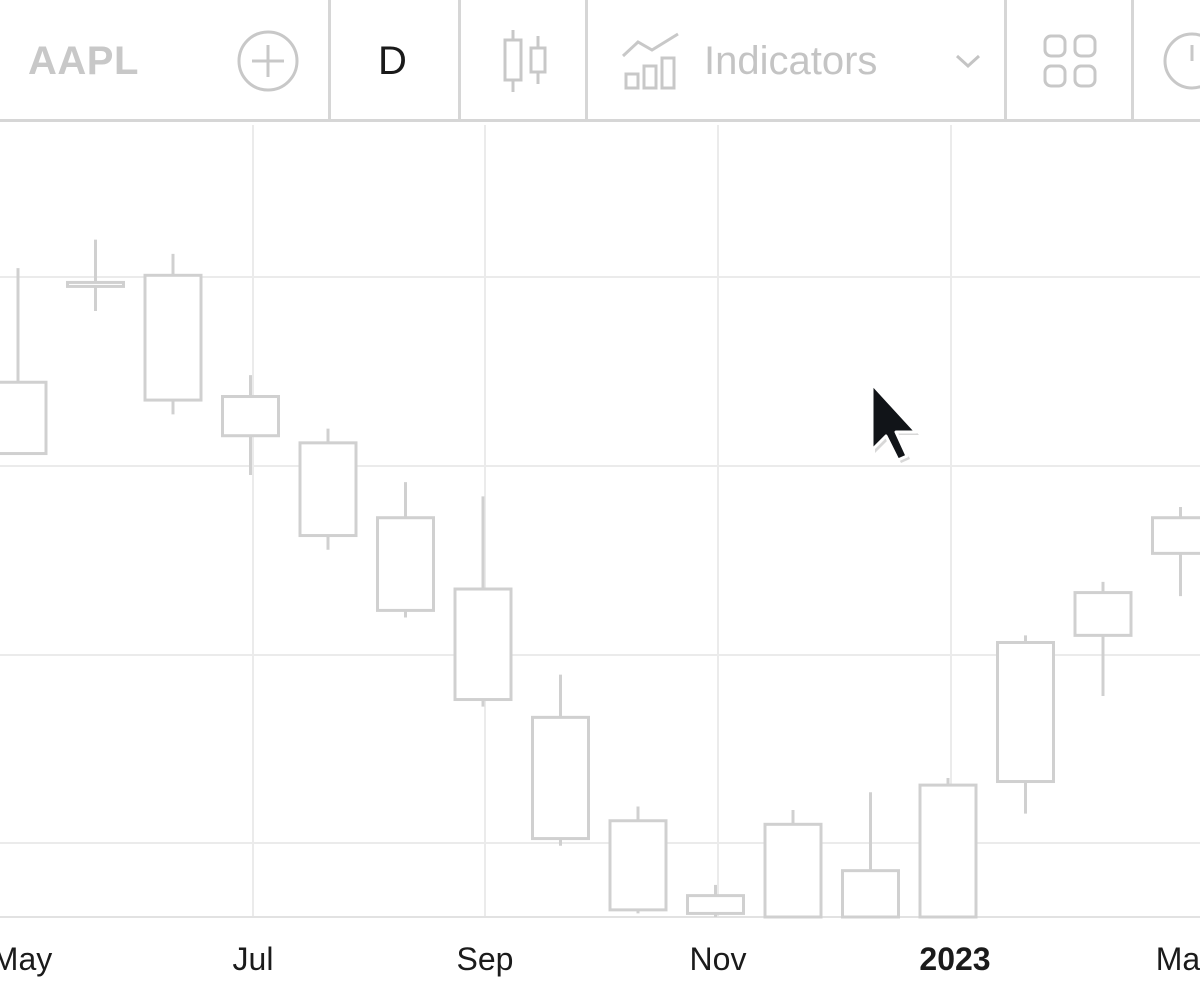 The image size is (1200, 1000). I want to click on symbol-label: AAPL, so click(83, 61).